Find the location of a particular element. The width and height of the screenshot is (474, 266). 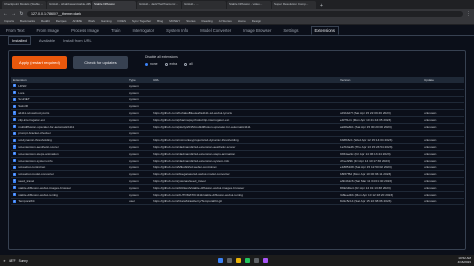

url-field: 127.0.0.1:7860/?__theme=dark is located at coordinates (245, 13).